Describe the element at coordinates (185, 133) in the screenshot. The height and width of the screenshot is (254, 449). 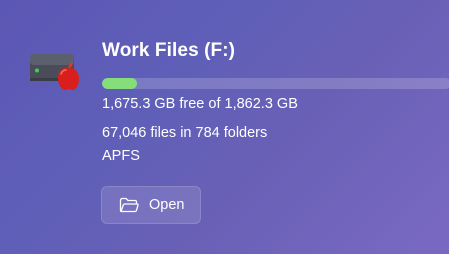
I see `file-count-text: 67,046 files in 784 folders` at that location.